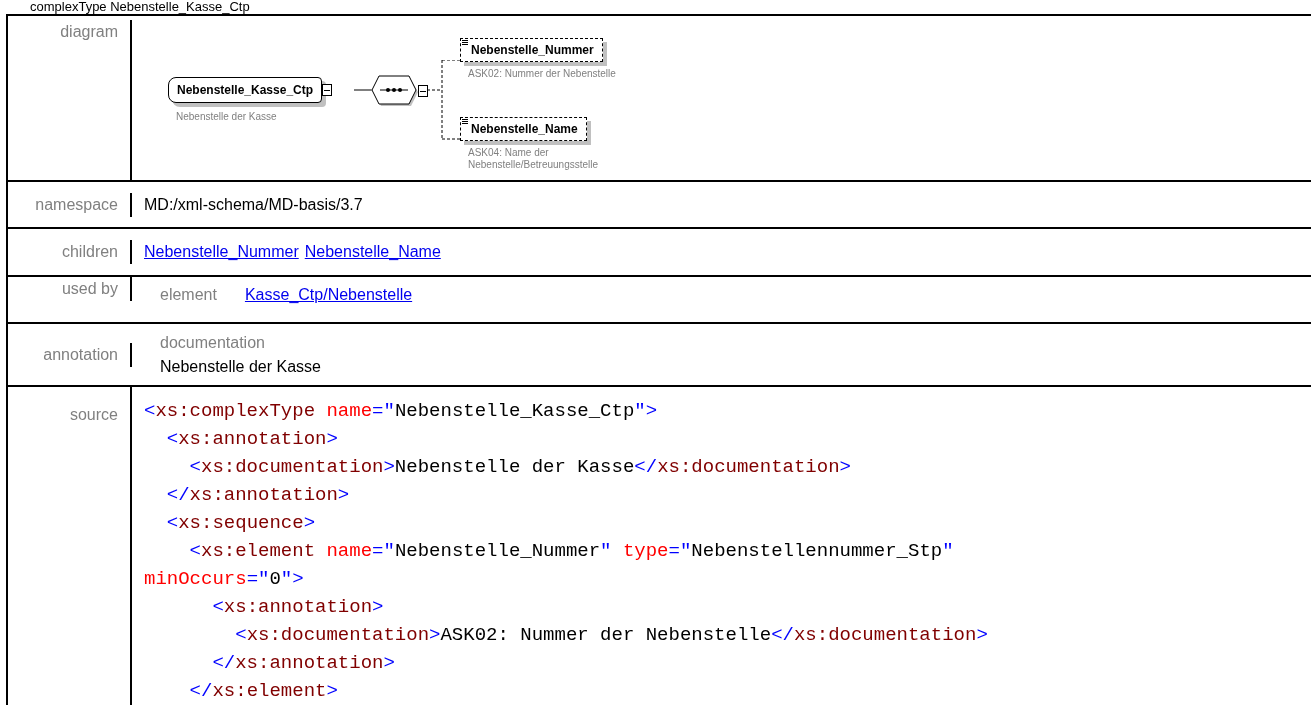  Describe the element at coordinates (372, 252) in the screenshot. I see `child-link: Nebenstelle_Name` at that location.